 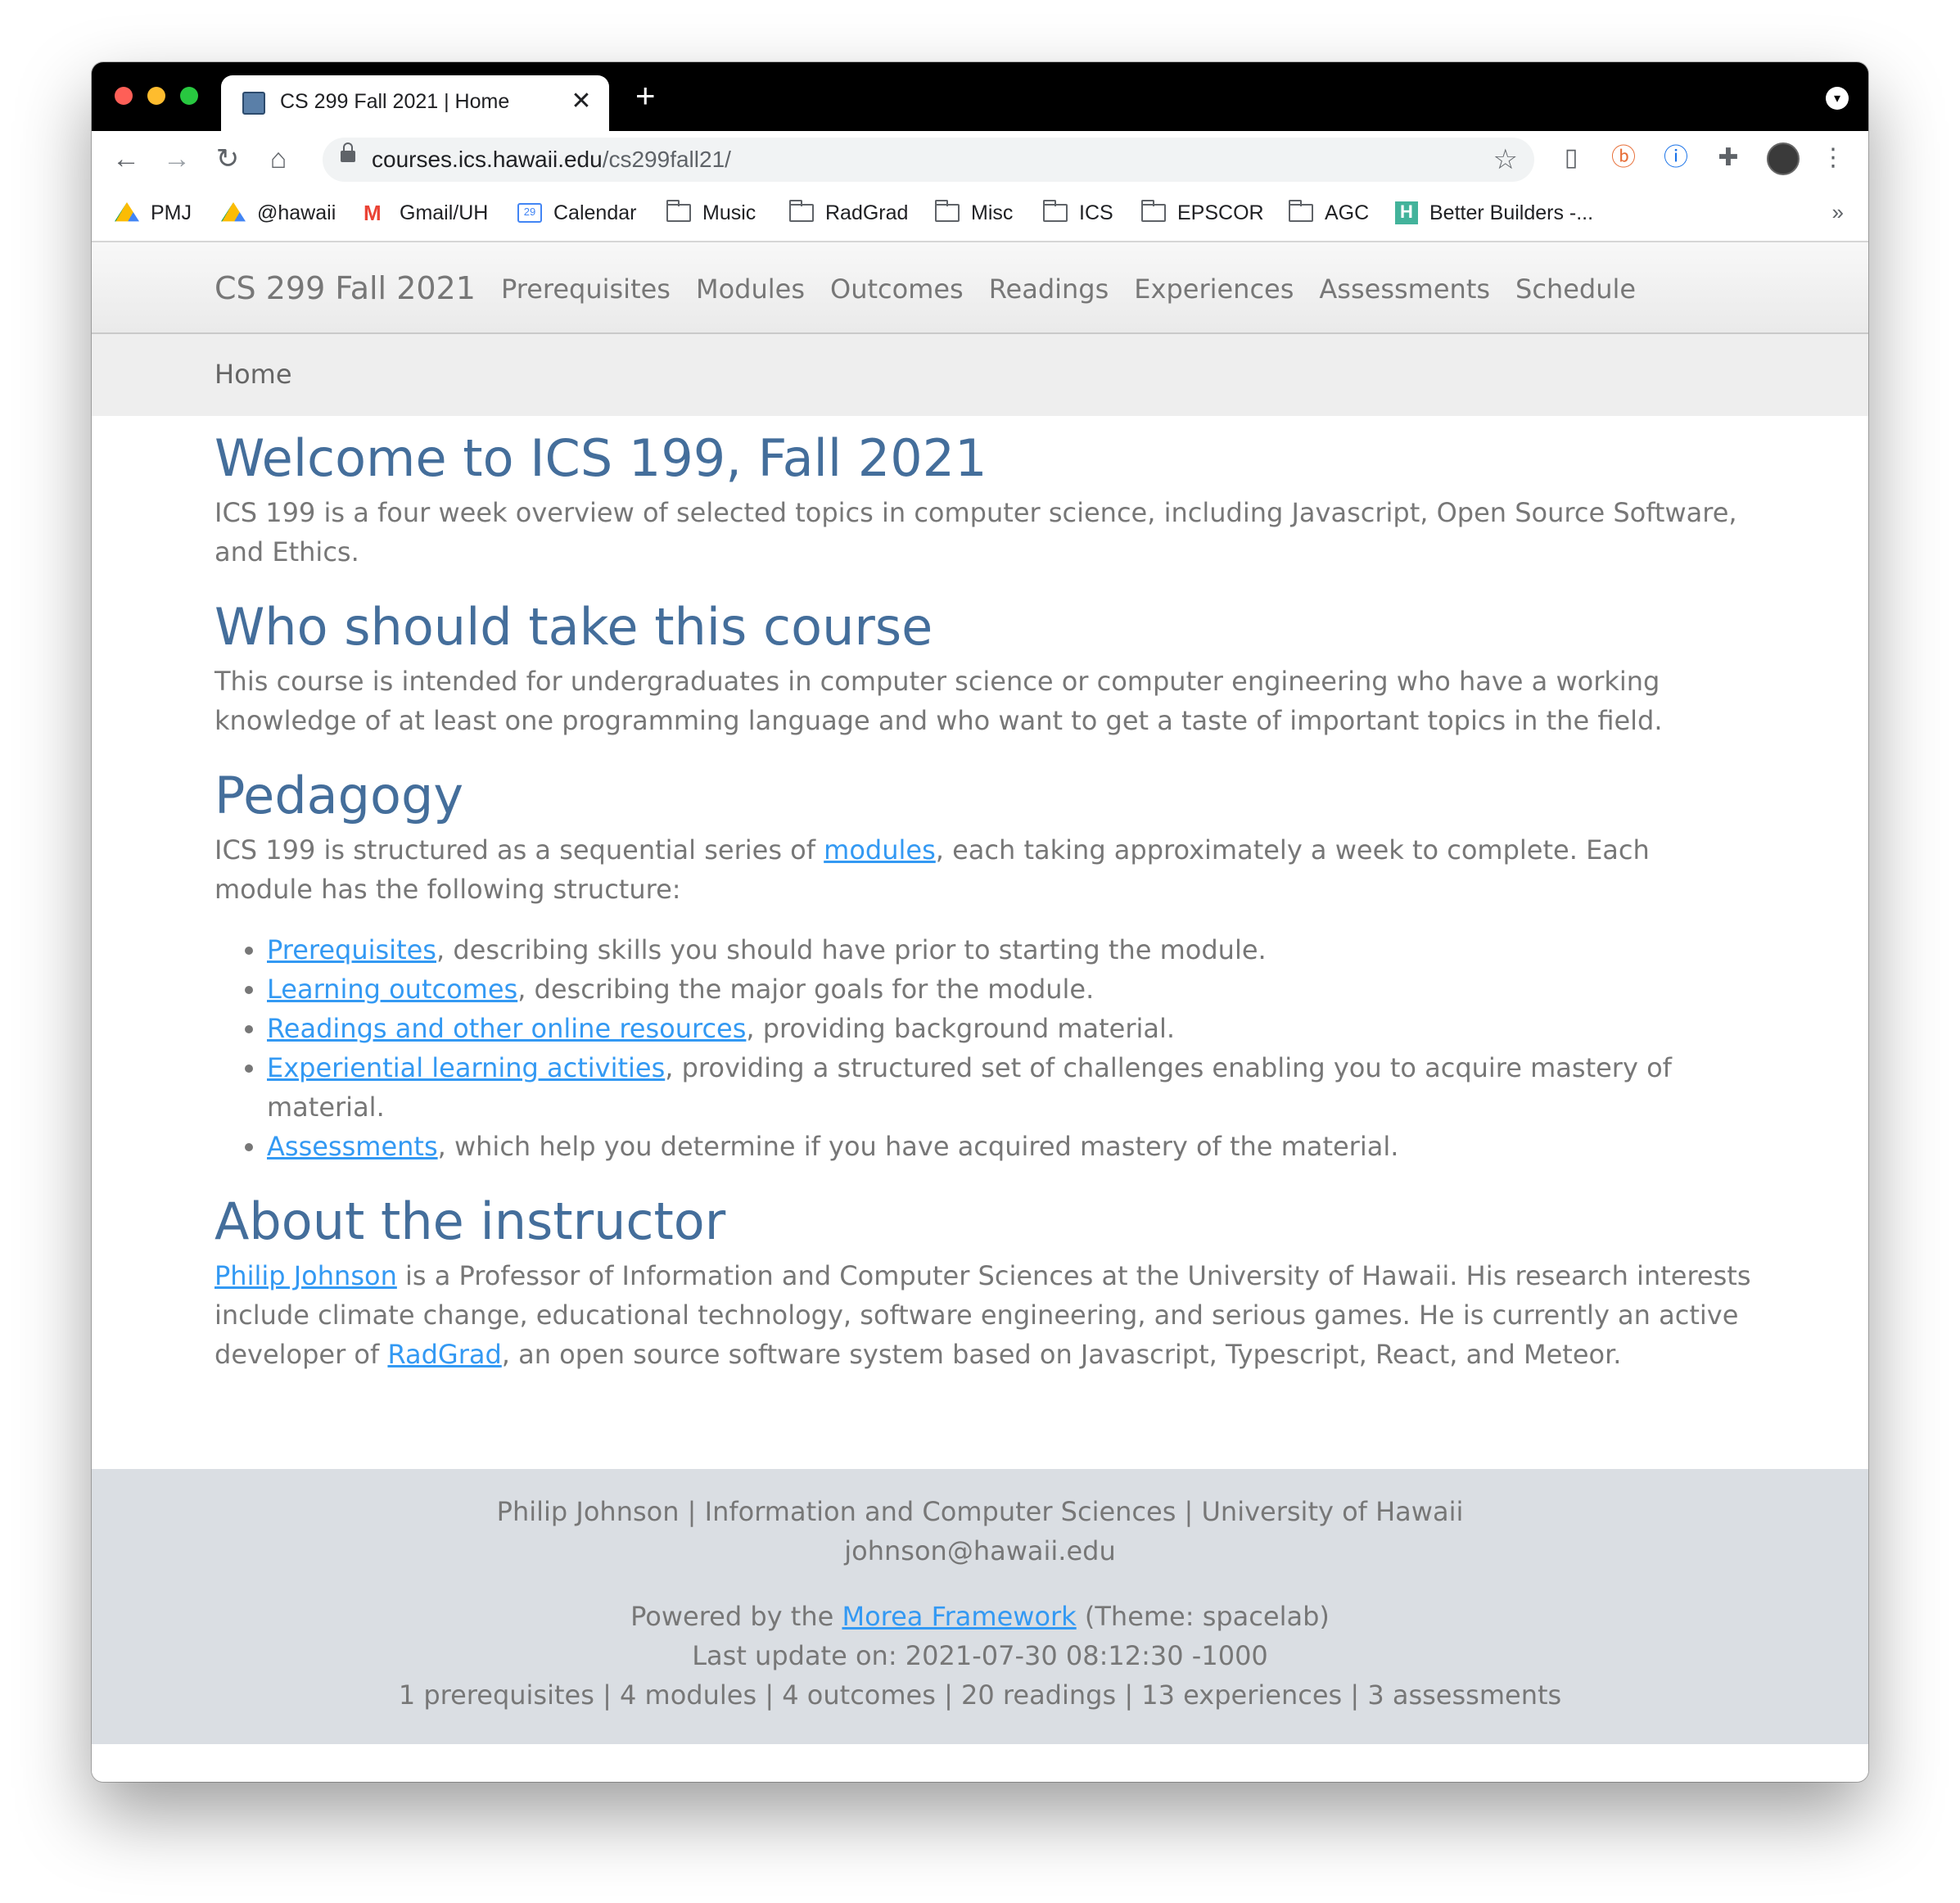 What do you see at coordinates (348, 152) in the screenshot?
I see `lock-icon` at bounding box center [348, 152].